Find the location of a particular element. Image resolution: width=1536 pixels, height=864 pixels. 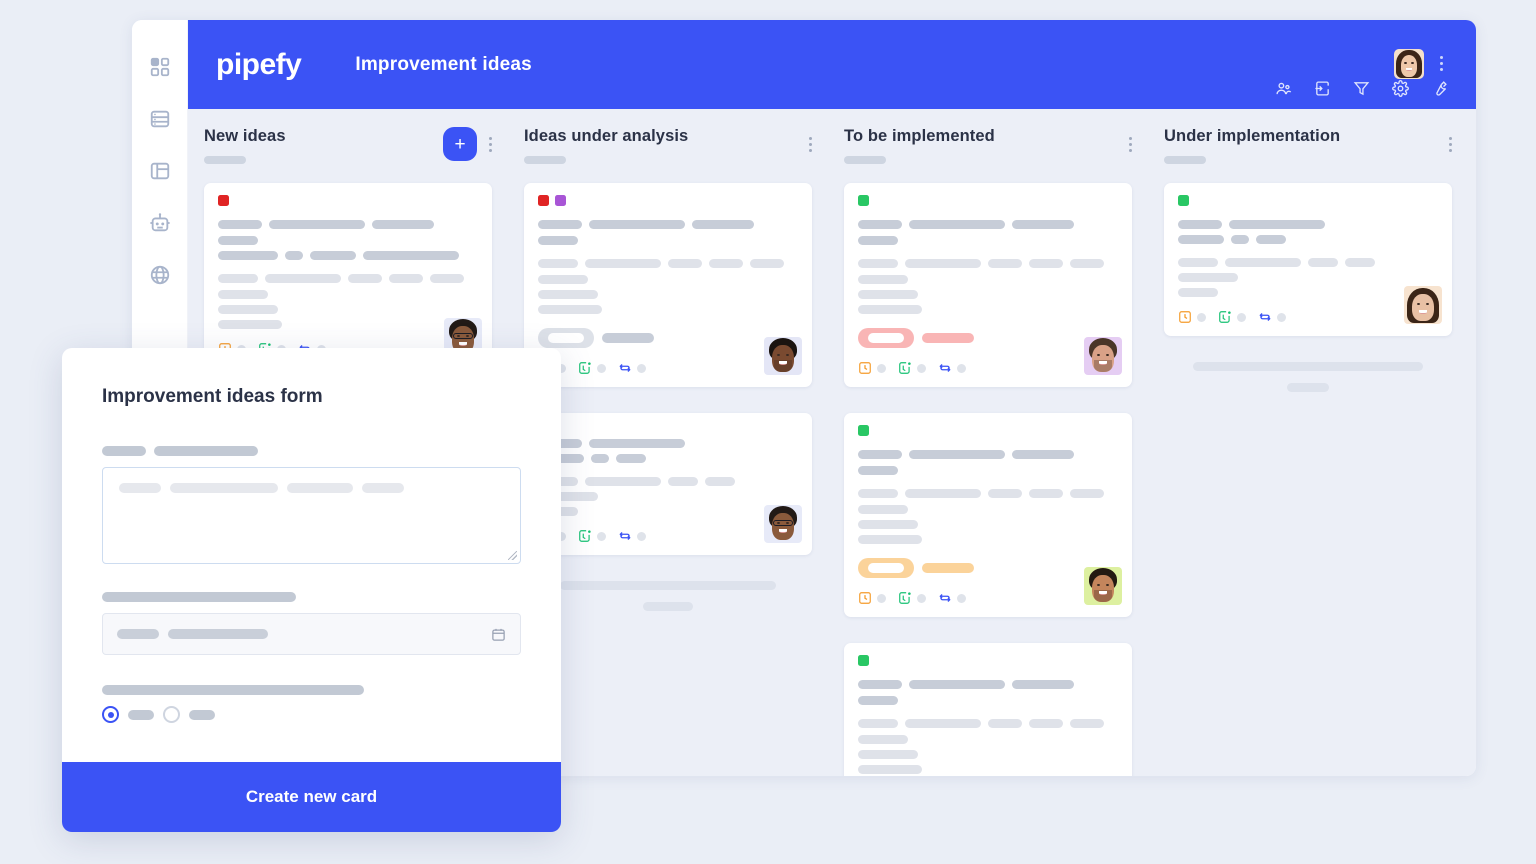

sidebar-item-globe is located at coordinates (160, 275).